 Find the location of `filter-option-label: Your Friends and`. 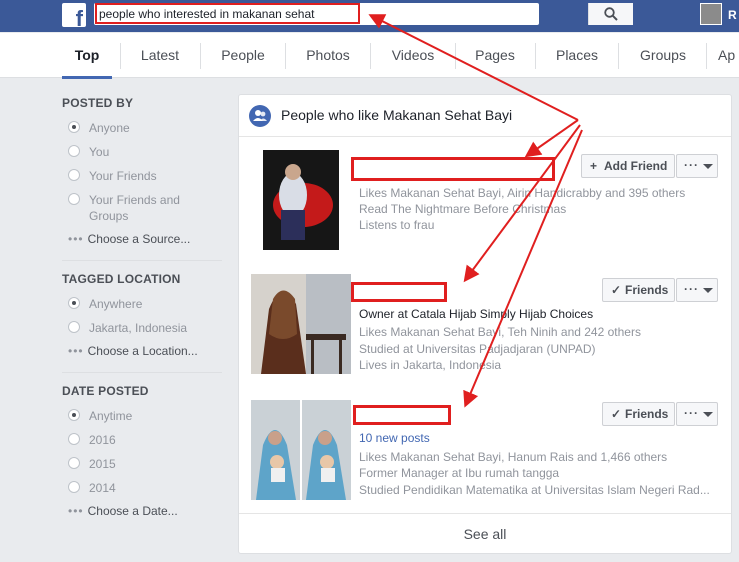

filter-option-label: Your Friends and is located at coordinates (134, 200).